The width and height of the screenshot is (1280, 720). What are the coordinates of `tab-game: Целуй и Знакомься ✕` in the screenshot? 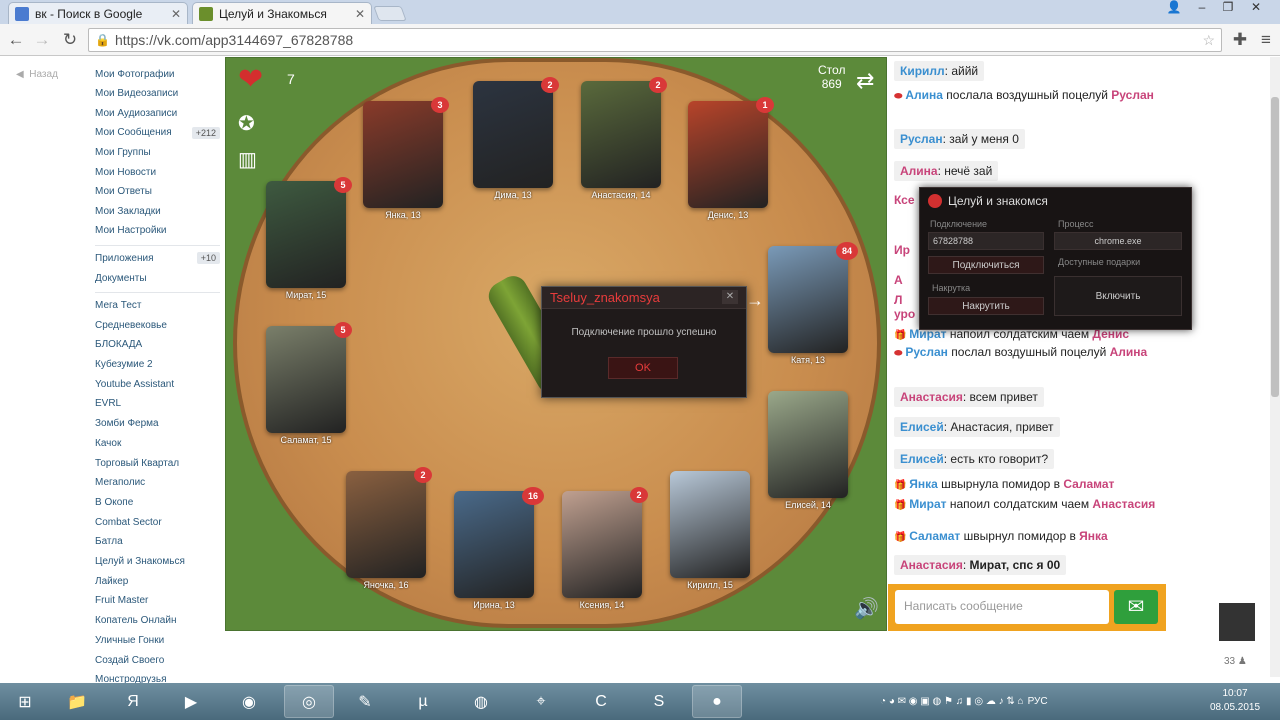 It's located at (282, 13).